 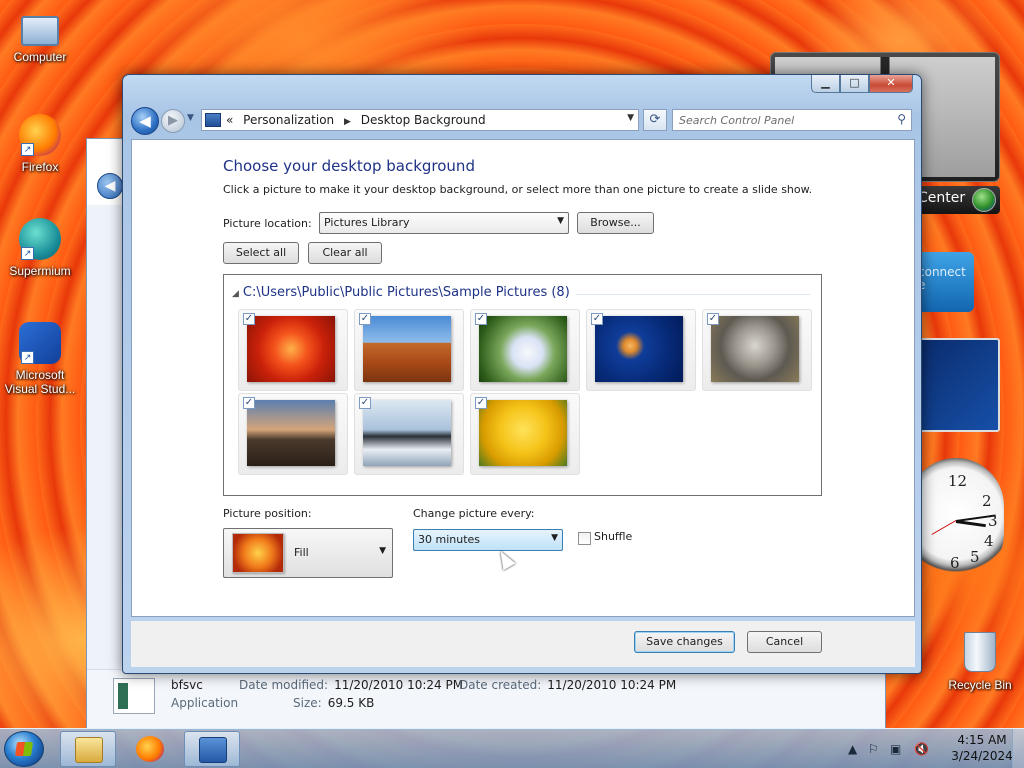 I want to click on volume-muted-icon: 🔇, so click(x=921, y=749).